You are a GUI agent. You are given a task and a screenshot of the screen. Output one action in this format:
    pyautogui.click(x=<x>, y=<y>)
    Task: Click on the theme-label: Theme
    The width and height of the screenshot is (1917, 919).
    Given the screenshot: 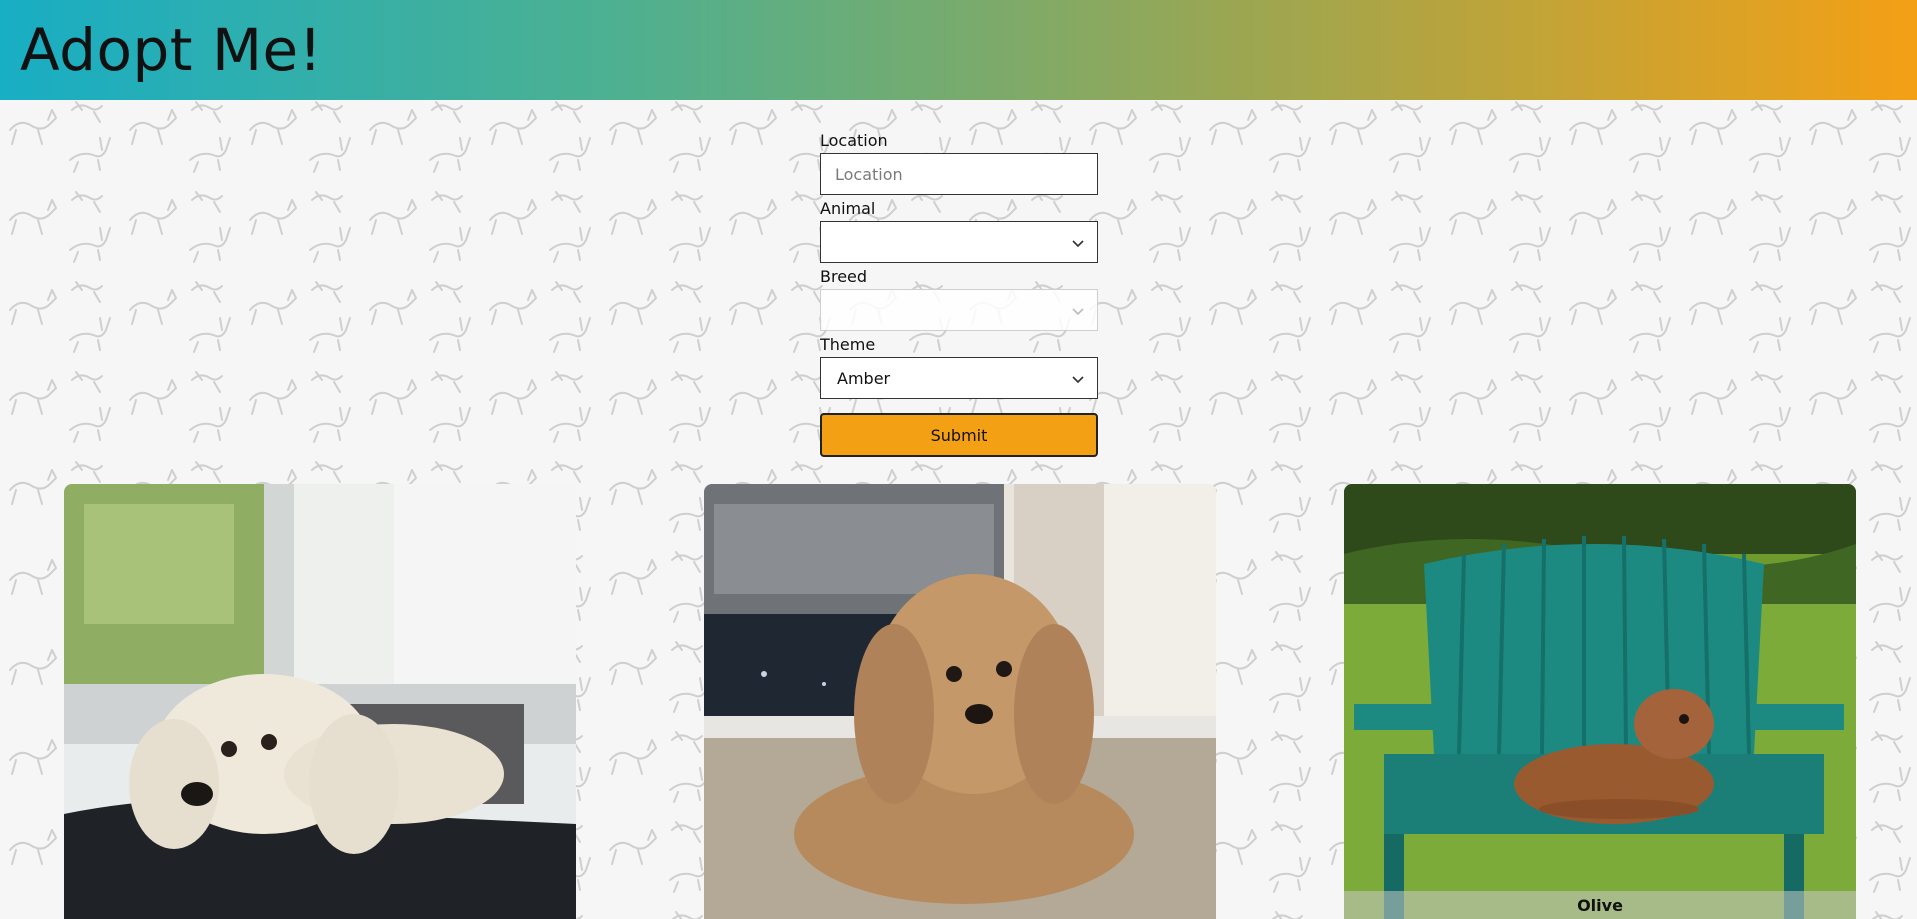 What is the action you would take?
    pyautogui.click(x=848, y=344)
    